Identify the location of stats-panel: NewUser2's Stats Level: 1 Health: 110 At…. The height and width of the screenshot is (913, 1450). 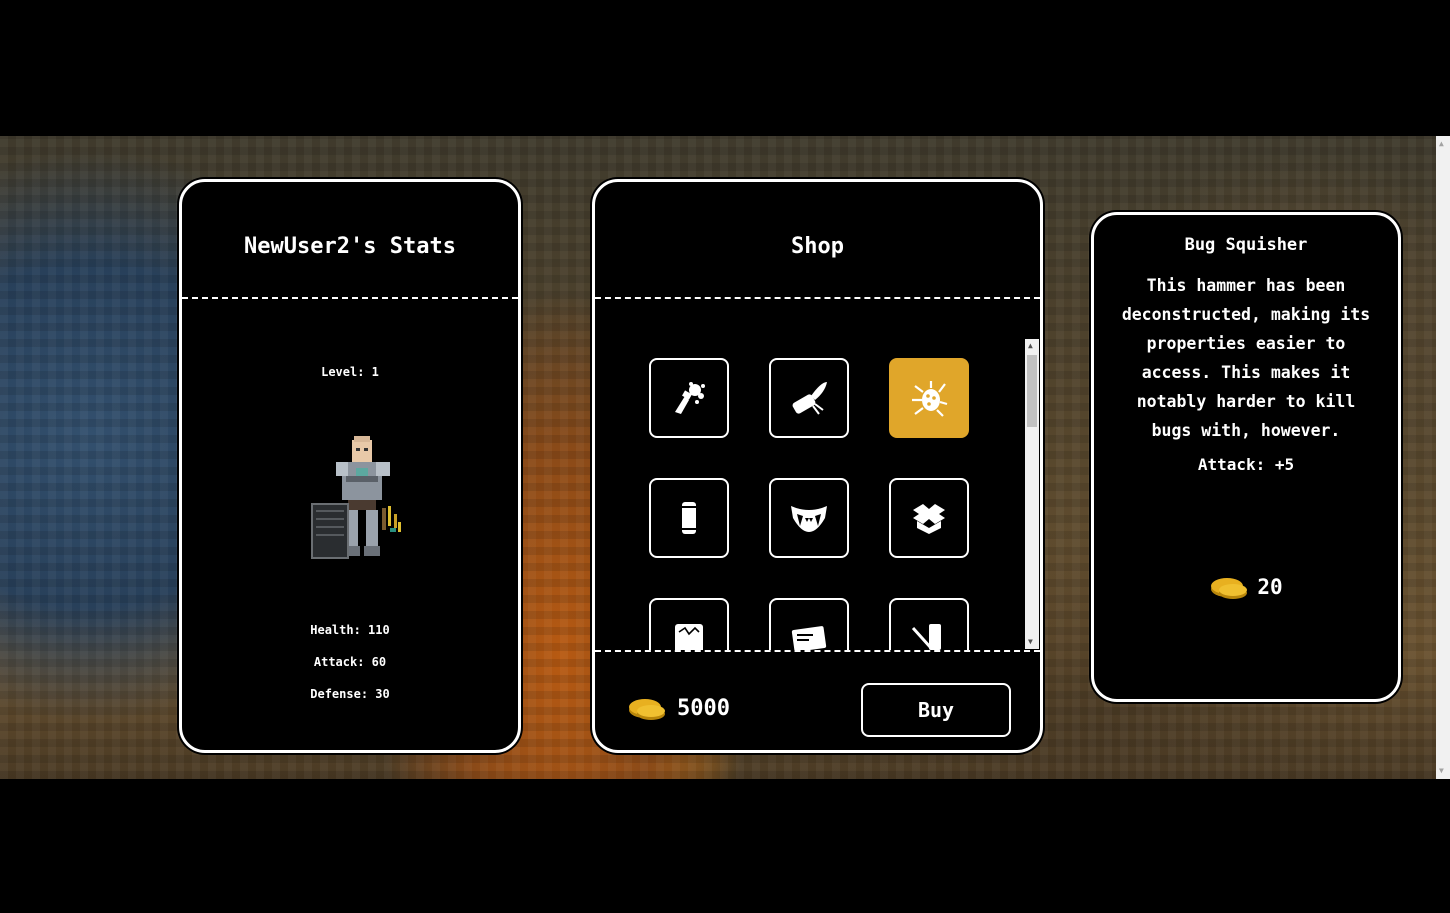
(350, 466).